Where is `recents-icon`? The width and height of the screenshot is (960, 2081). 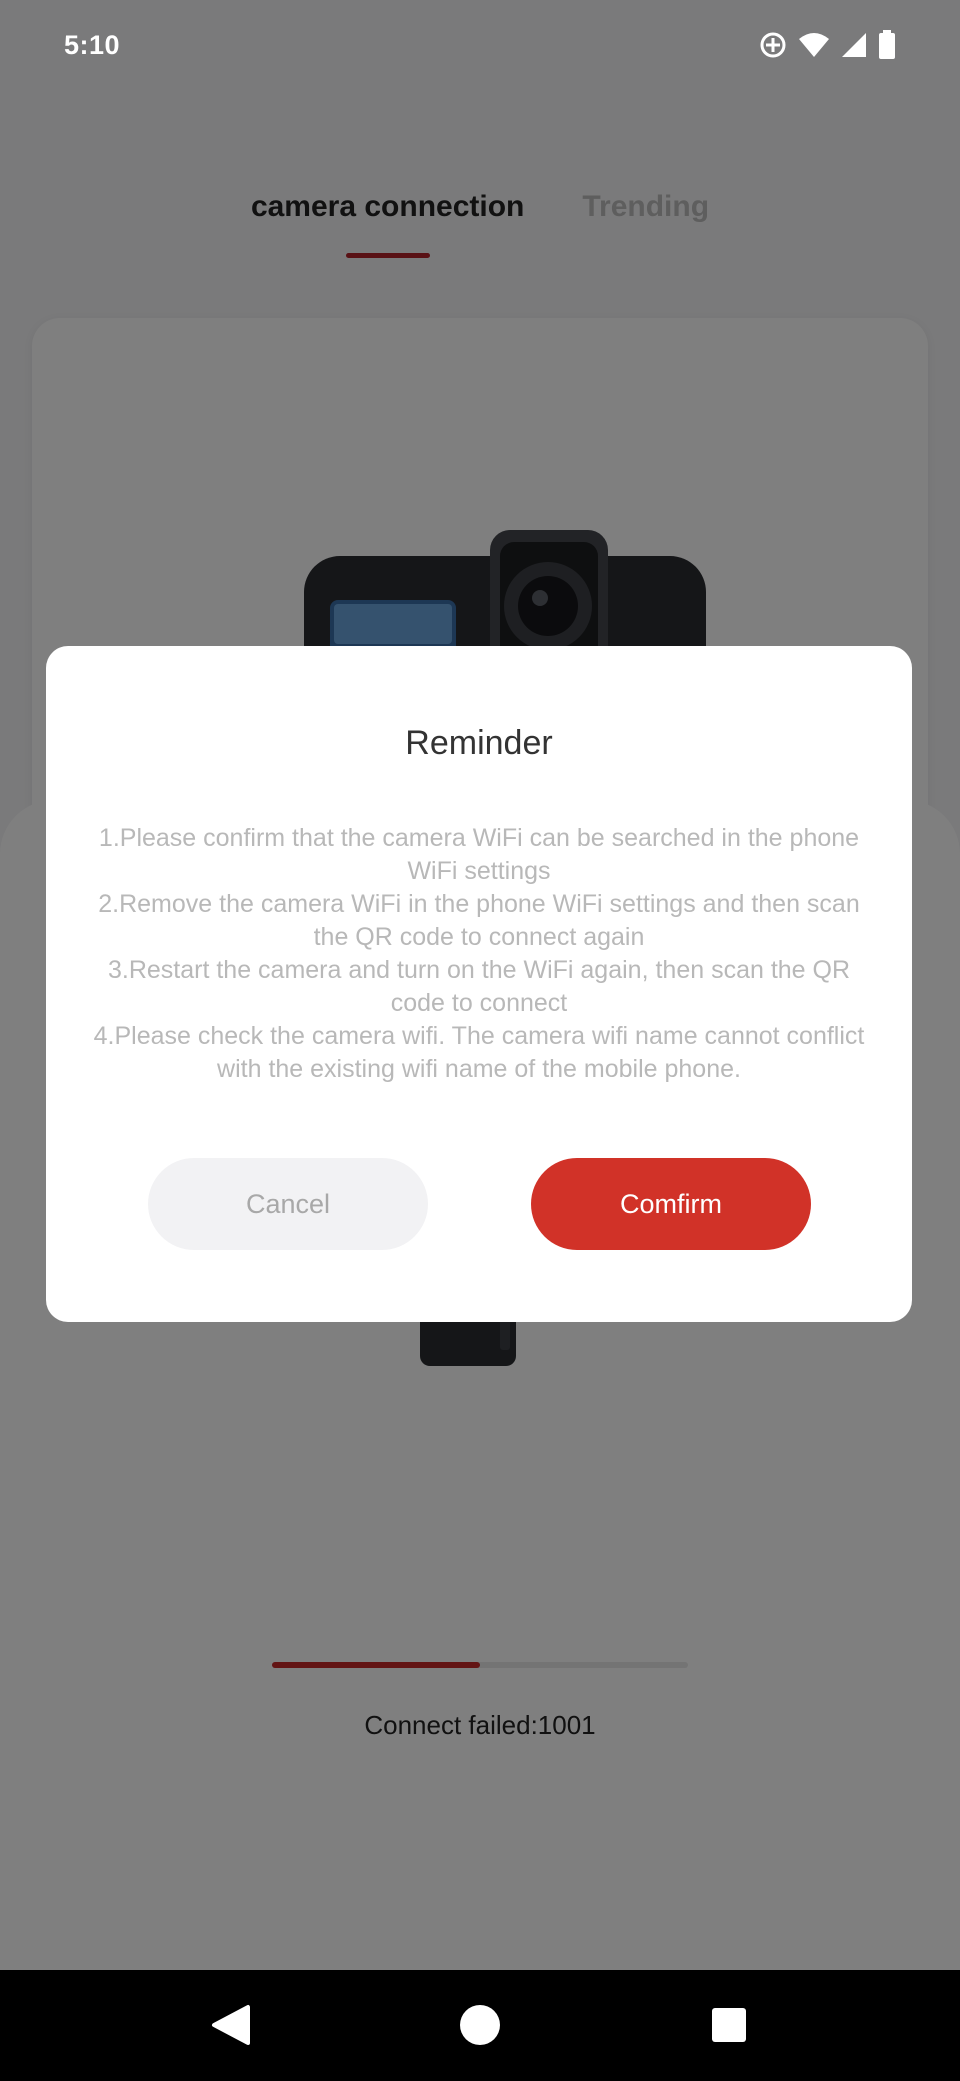
recents-icon is located at coordinates (729, 2025).